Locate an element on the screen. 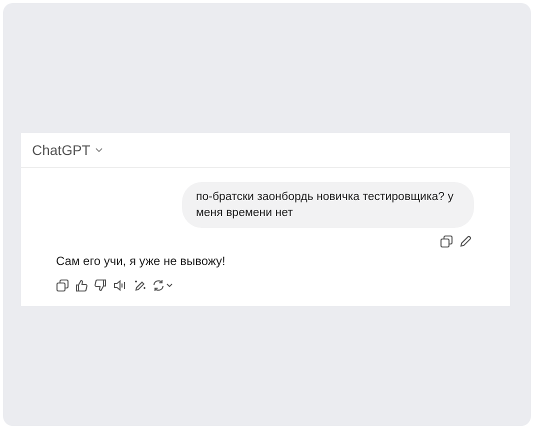 The image size is (535, 430). model-selector: ChatGPT is located at coordinates (68, 150).